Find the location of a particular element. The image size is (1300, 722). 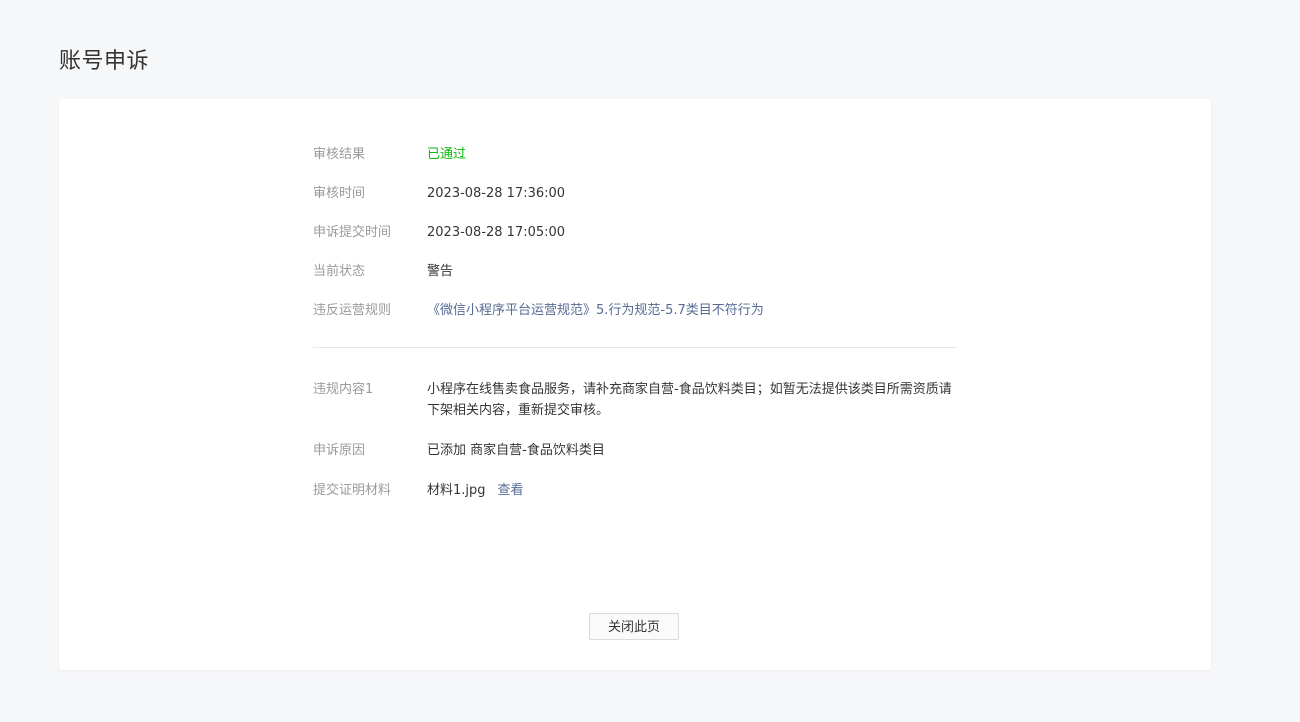

appeal-reason-label: 申诉原因 is located at coordinates (339, 450).